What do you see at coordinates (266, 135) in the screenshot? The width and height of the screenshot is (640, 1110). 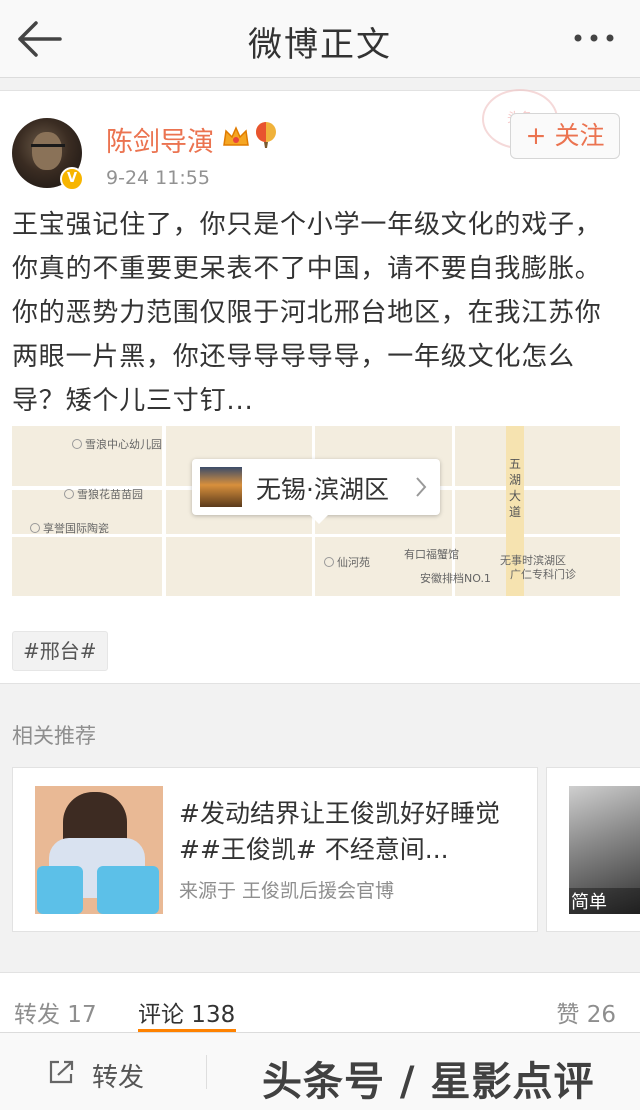 I see `balloon-icon` at bounding box center [266, 135].